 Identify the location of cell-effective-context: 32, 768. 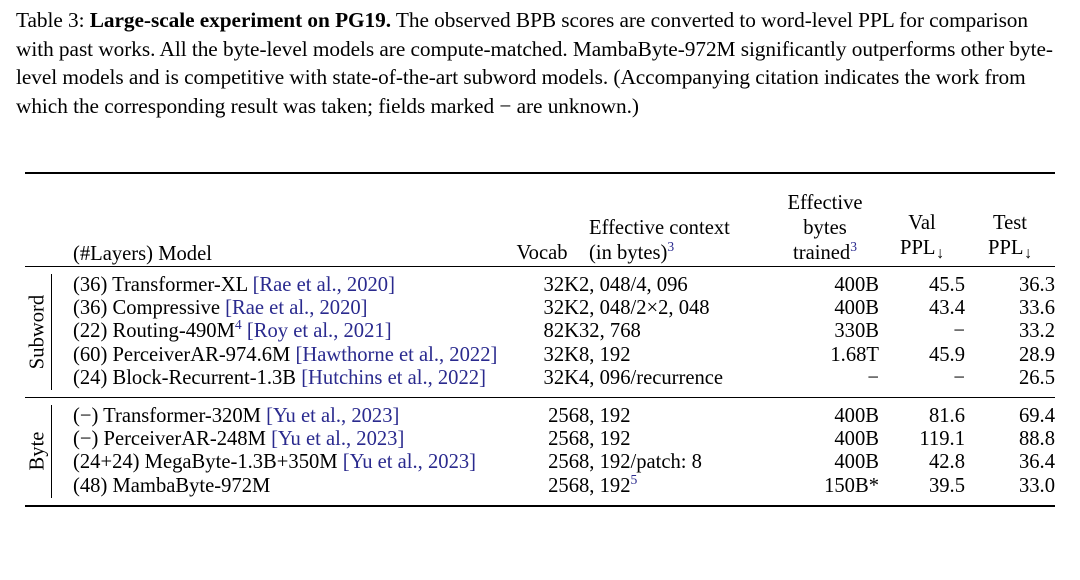
(675, 331).